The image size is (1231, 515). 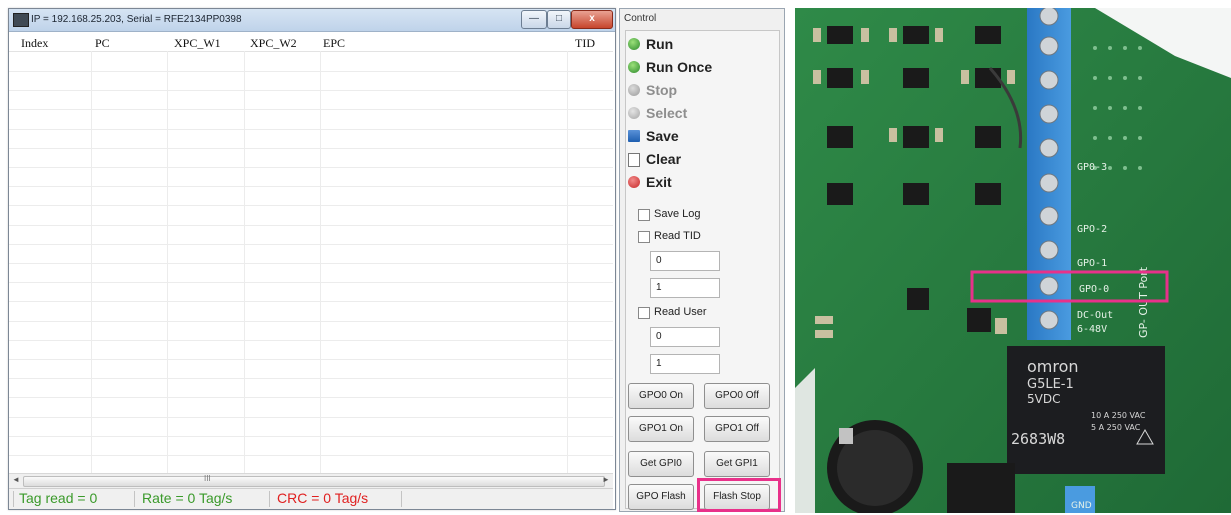 What do you see at coordinates (737, 396) in the screenshot?
I see `gpo0-off-button: GPO0 Off` at bounding box center [737, 396].